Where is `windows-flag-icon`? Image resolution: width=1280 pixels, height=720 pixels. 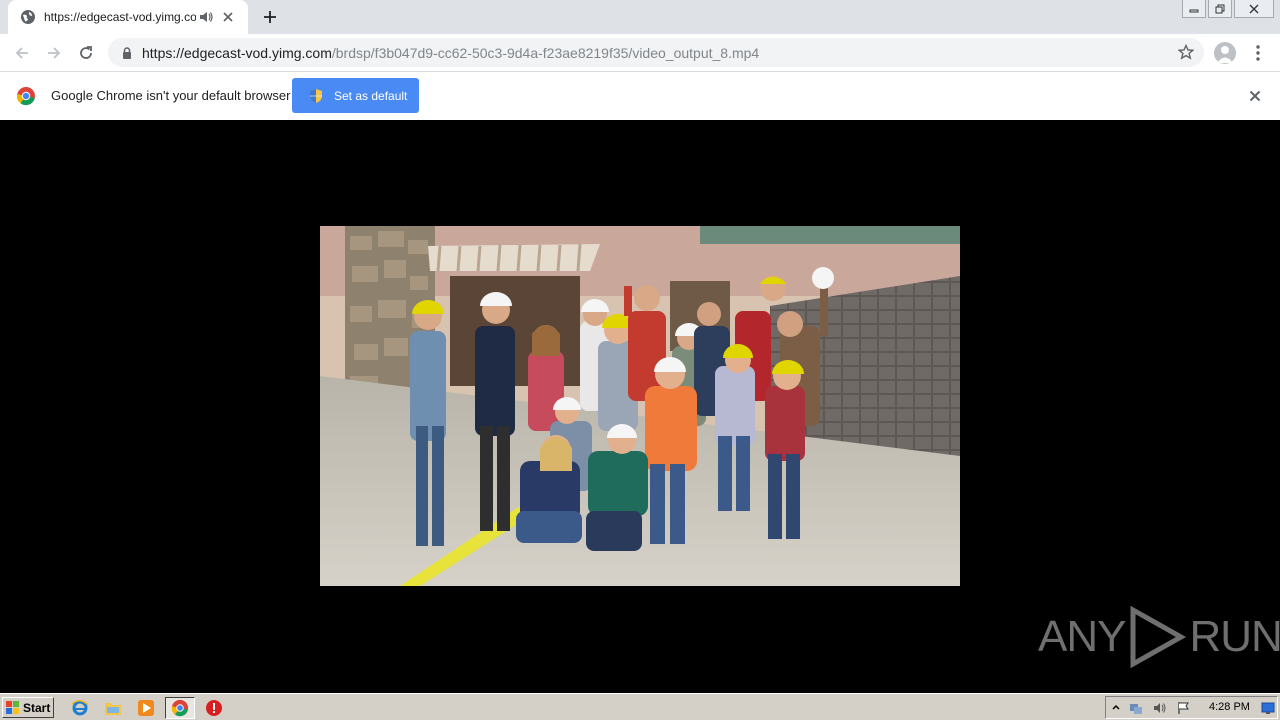 windows-flag-icon is located at coordinates (13, 707).